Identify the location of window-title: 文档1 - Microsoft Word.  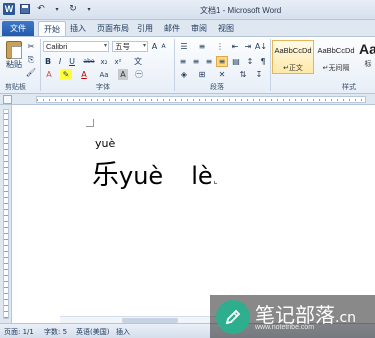
(241, 10).